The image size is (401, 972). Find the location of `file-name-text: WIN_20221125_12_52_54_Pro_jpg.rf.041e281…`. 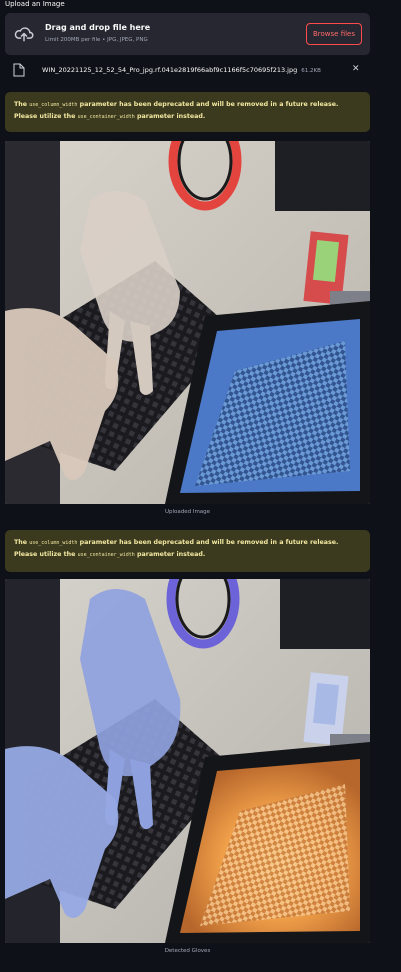

file-name-text: WIN_20221125_12_52_54_Pro_jpg.rf.041e281… is located at coordinates (170, 70).